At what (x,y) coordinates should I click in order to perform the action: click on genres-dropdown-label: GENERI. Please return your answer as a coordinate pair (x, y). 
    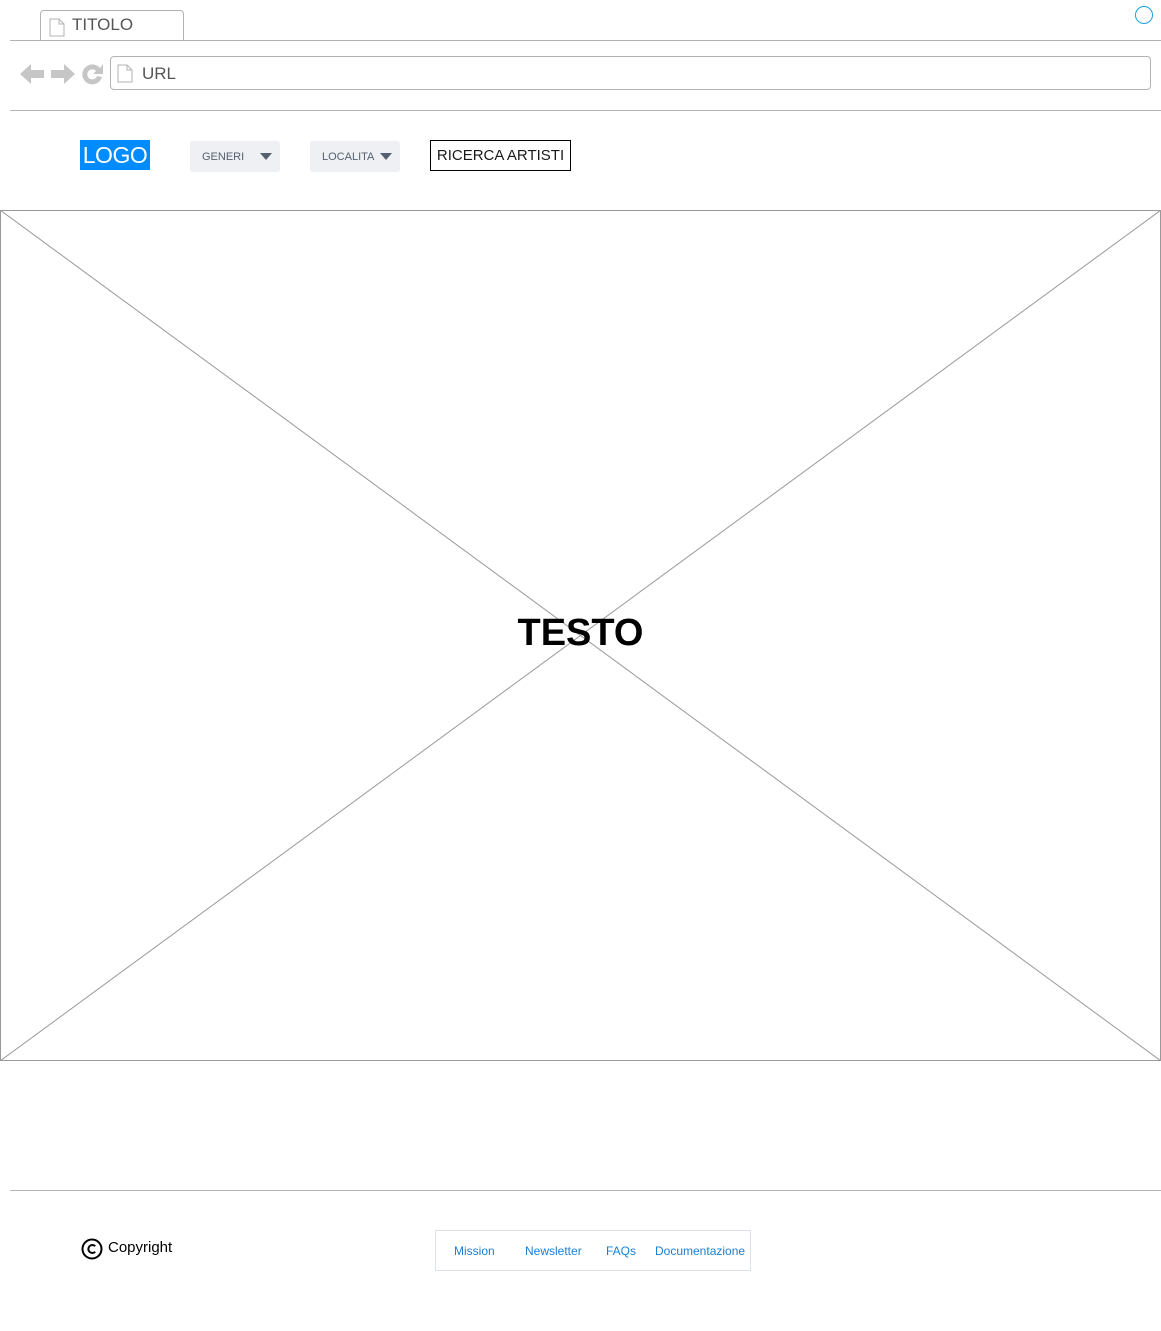
    Looking at the image, I should click on (223, 157).